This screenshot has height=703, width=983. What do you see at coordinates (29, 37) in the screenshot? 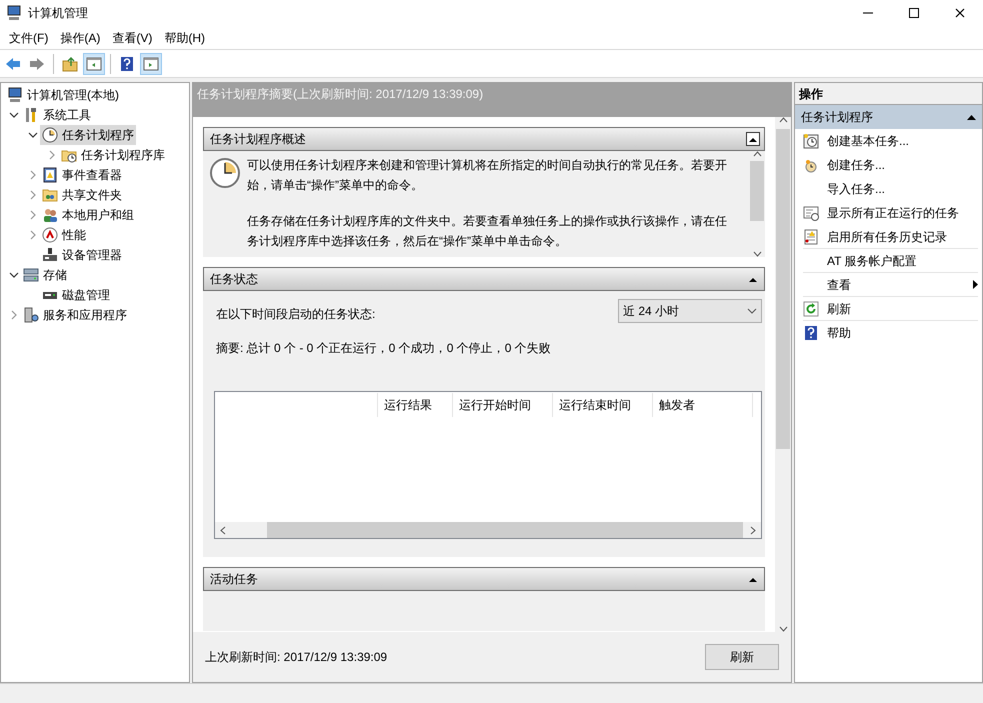
I see `menu-item: 文件(F)` at bounding box center [29, 37].